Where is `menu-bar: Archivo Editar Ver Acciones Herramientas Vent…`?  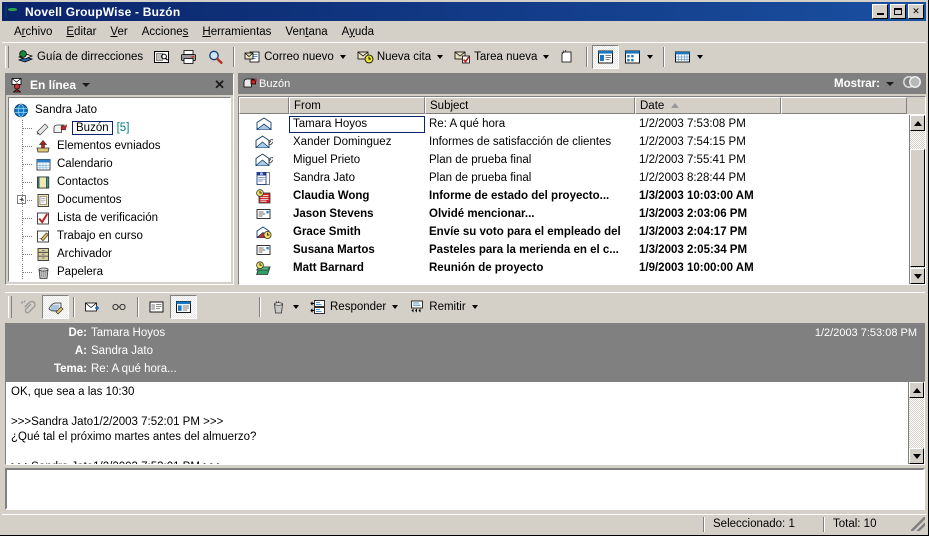 menu-bar: Archivo Editar Ver Acciones Herramientas Vent… is located at coordinates (464, 31).